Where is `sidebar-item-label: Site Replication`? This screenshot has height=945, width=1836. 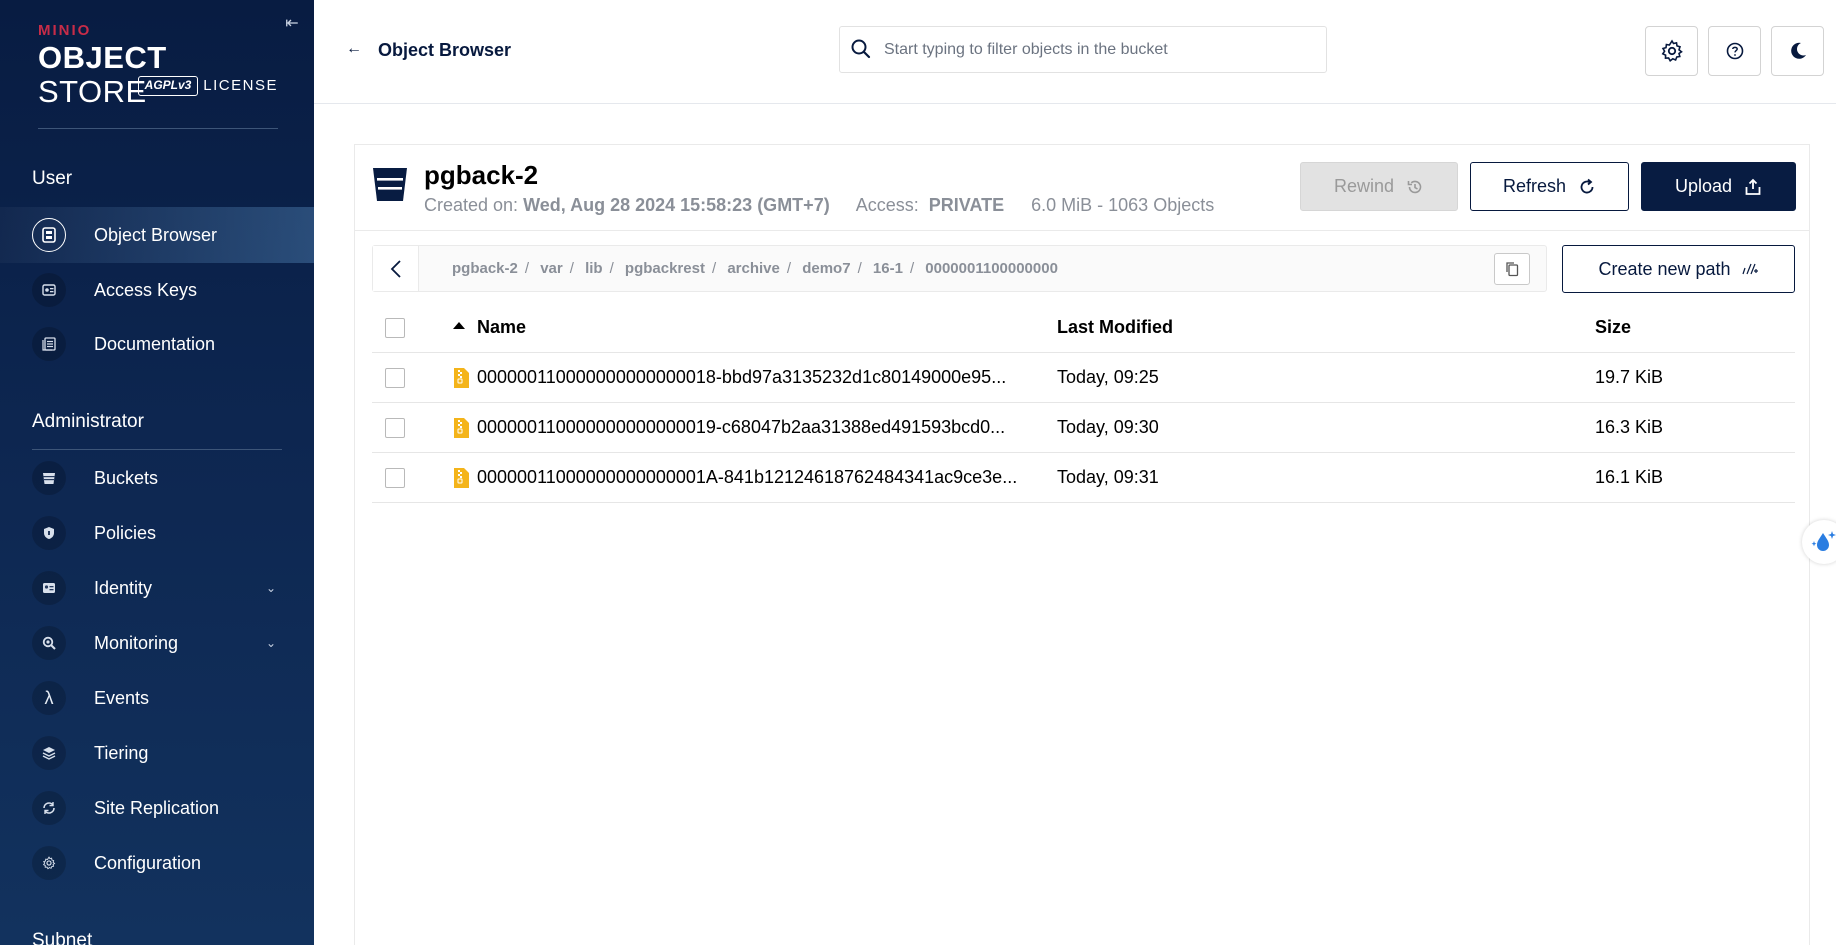 sidebar-item-label: Site Replication is located at coordinates (157, 807).